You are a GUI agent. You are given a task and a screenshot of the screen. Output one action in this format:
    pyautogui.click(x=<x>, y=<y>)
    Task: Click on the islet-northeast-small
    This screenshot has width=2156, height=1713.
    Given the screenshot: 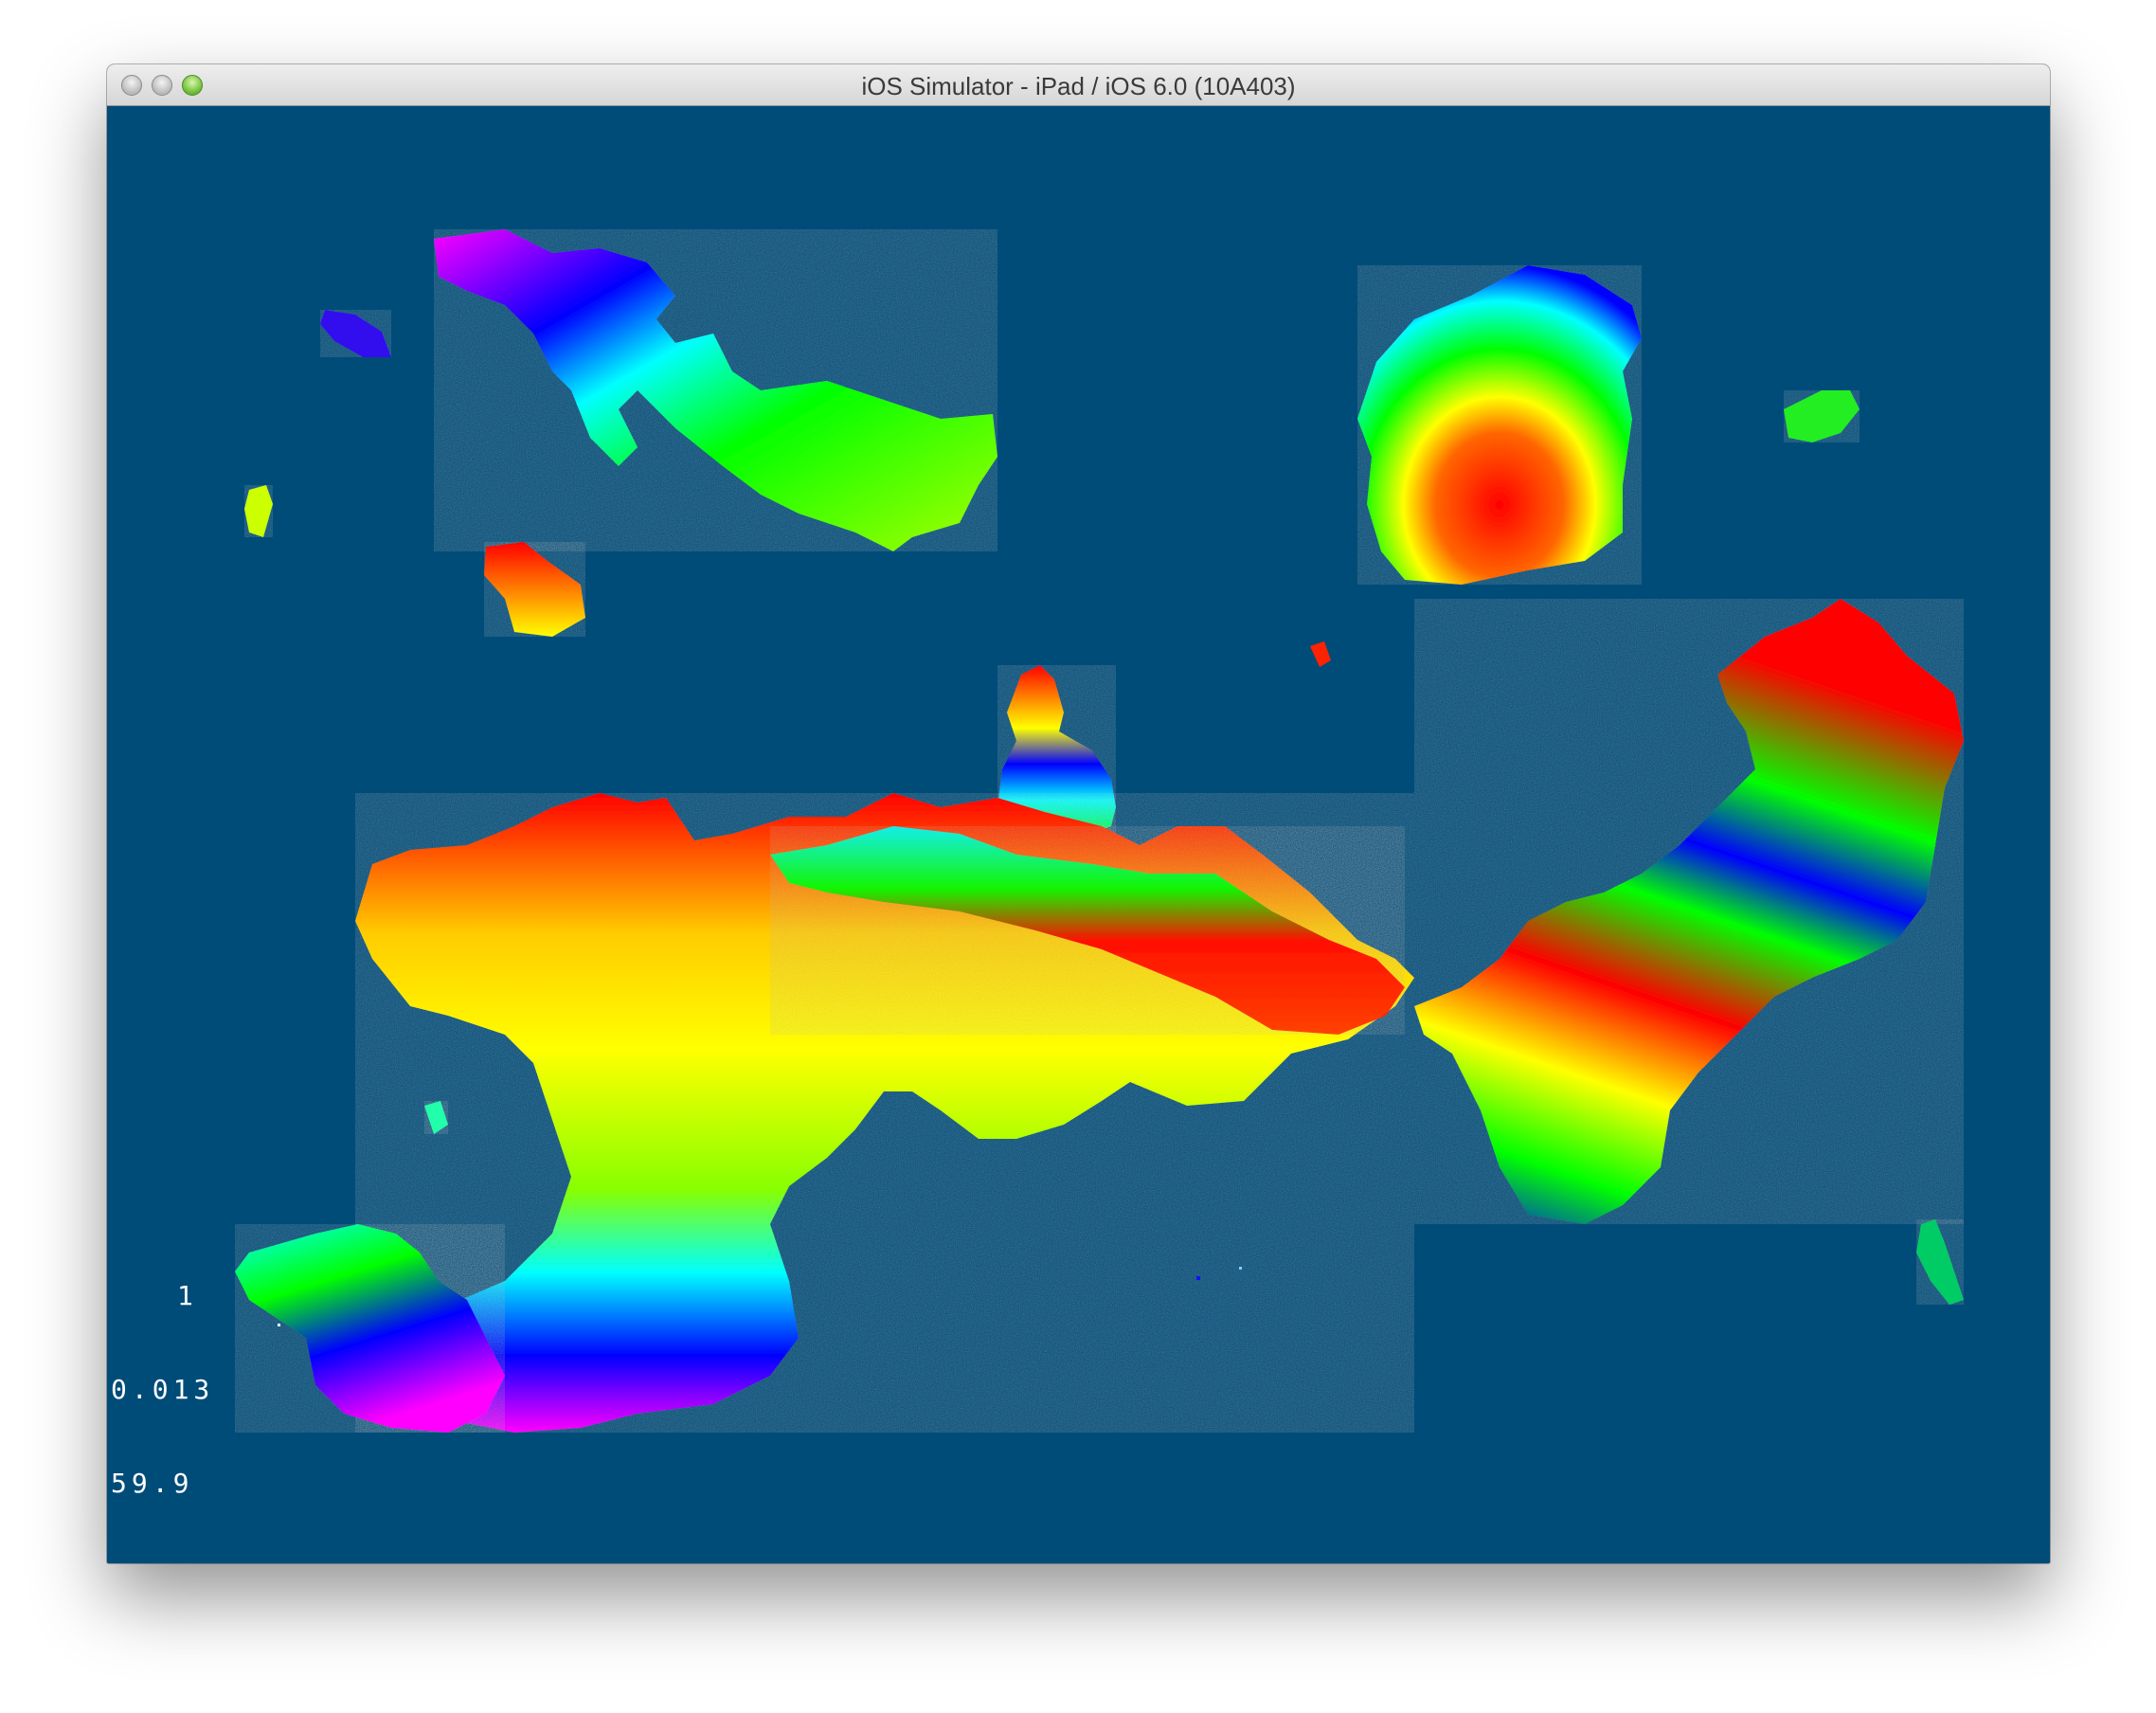 What is the action you would take?
    pyautogui.click(x=1822, y=416)
    